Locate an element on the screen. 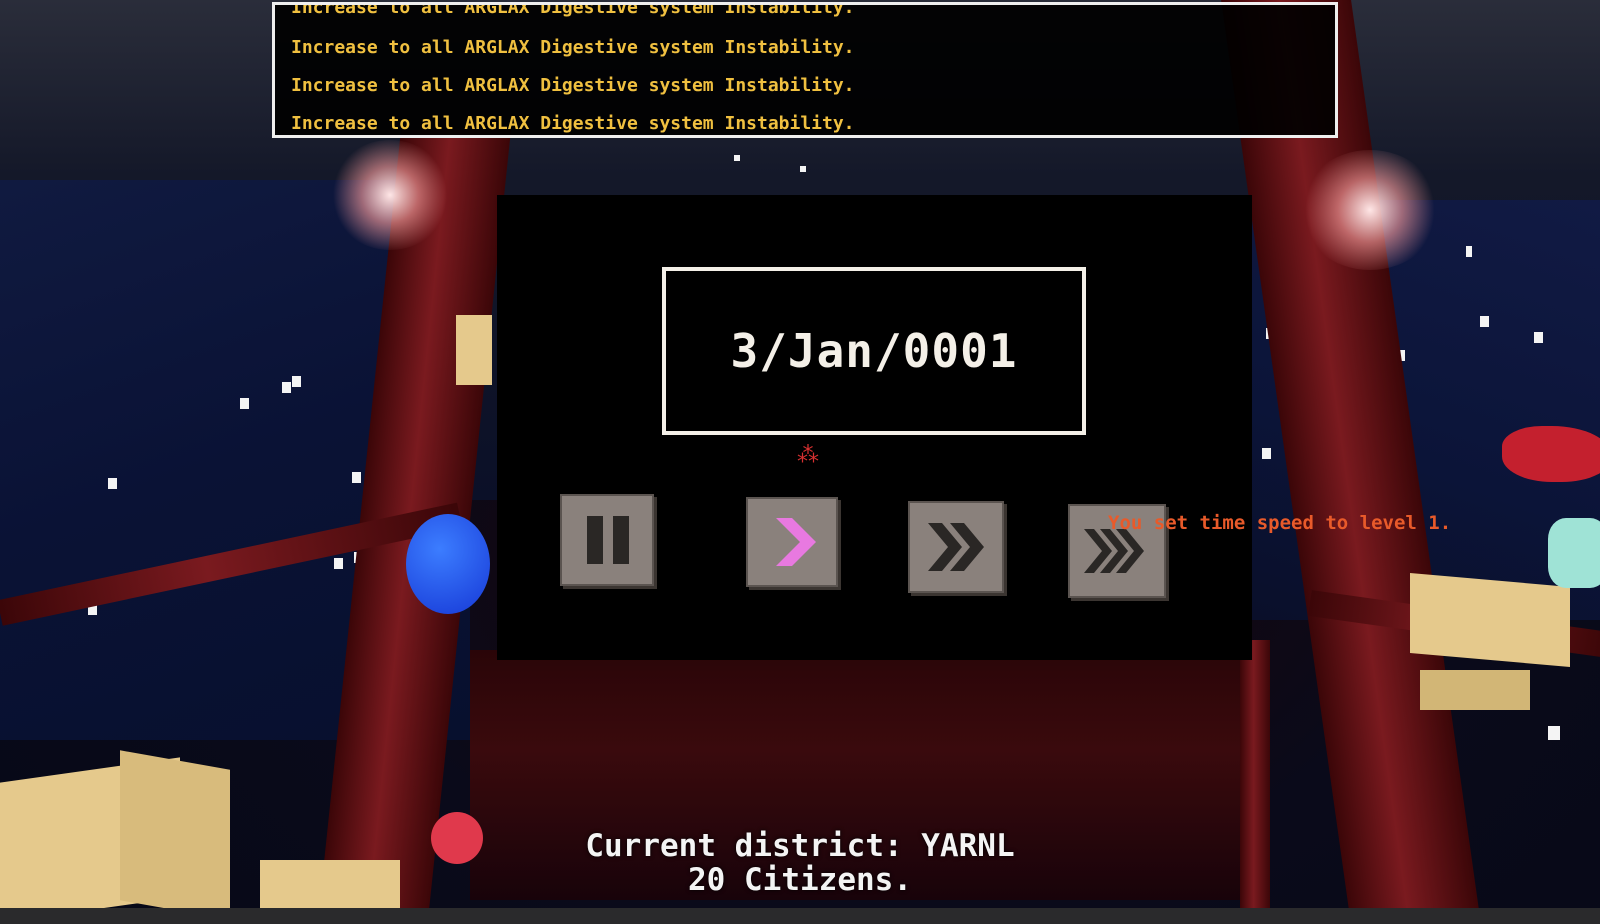 The width and height of the screenshot is (1600, 924). single-chevron-icon is located at coordinates (796, 542).